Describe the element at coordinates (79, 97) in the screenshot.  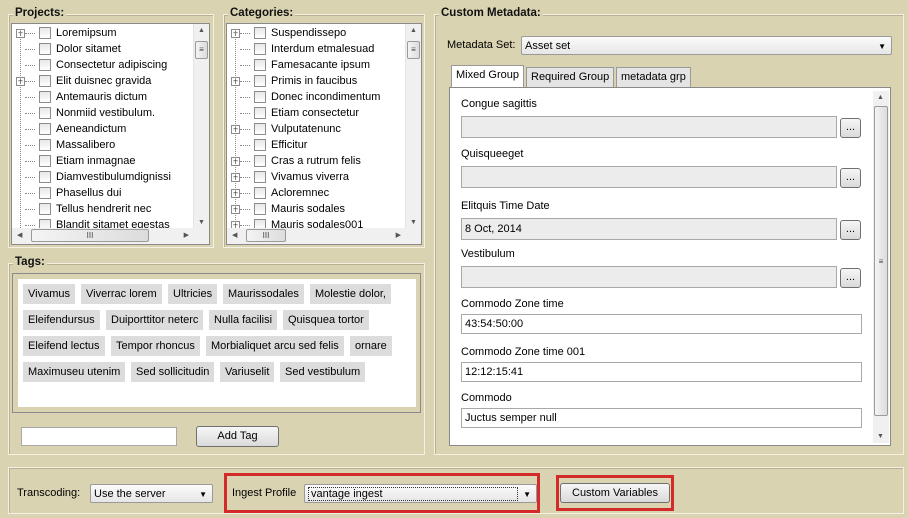
I see `tree-item: Antemauris dictum` at that location.